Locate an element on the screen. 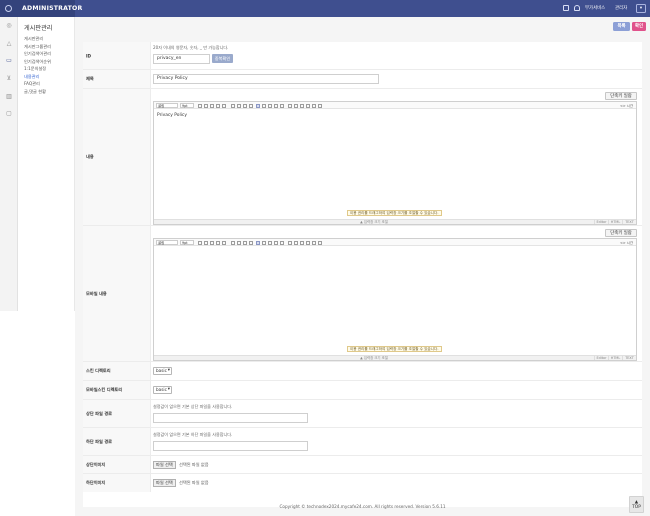 Image resolution: width=650 pixels, height=516 pixels. bell-icon: △ is located at coordinates (9, 44).